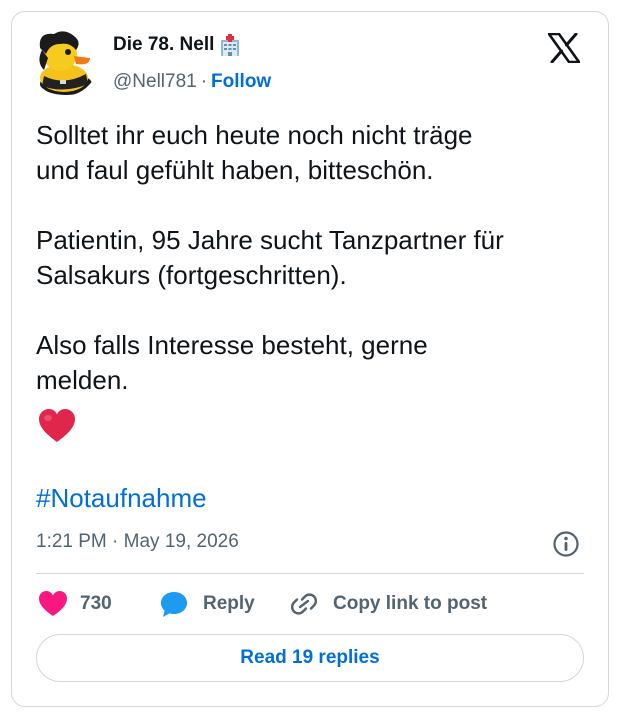 The image size is (620, 718). What do you see at coordinates (230, 45) in the screenshot?
I see `hospital-icon` at bounding box center [230, 45].